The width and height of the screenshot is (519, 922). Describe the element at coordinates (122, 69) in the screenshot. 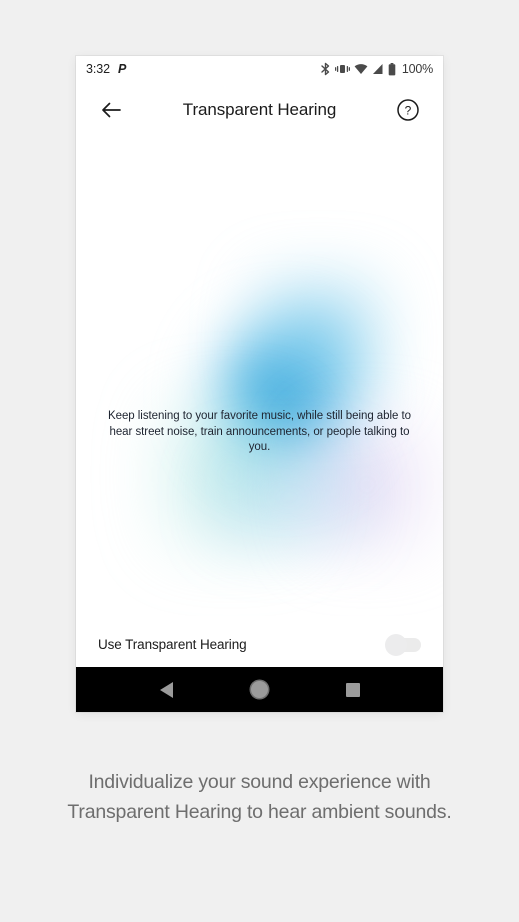

I see `pocketcasts-app-icon: P` at that location.